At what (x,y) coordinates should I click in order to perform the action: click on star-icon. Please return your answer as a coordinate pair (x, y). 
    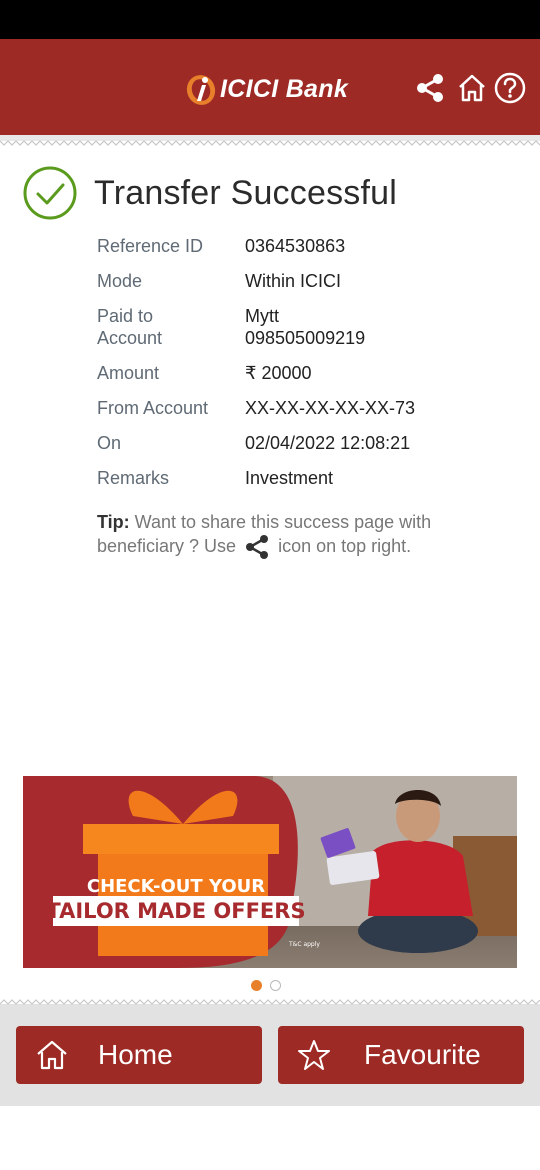
    Looking at the image, I should click on (314, 1055).